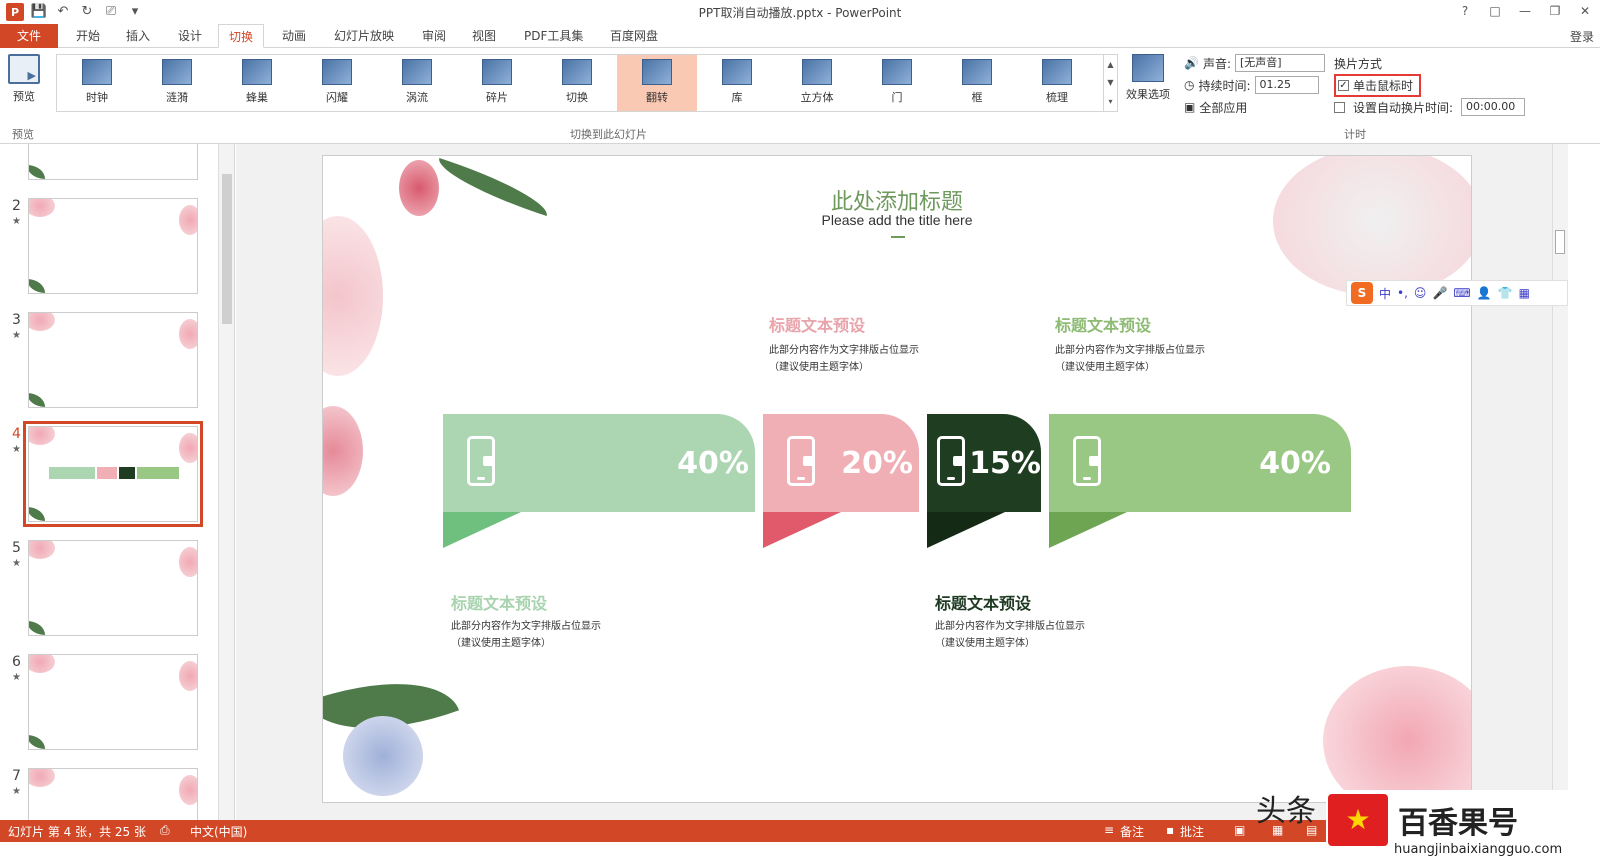  I want to click on transition-cube: 立方体, so click(817, 83).